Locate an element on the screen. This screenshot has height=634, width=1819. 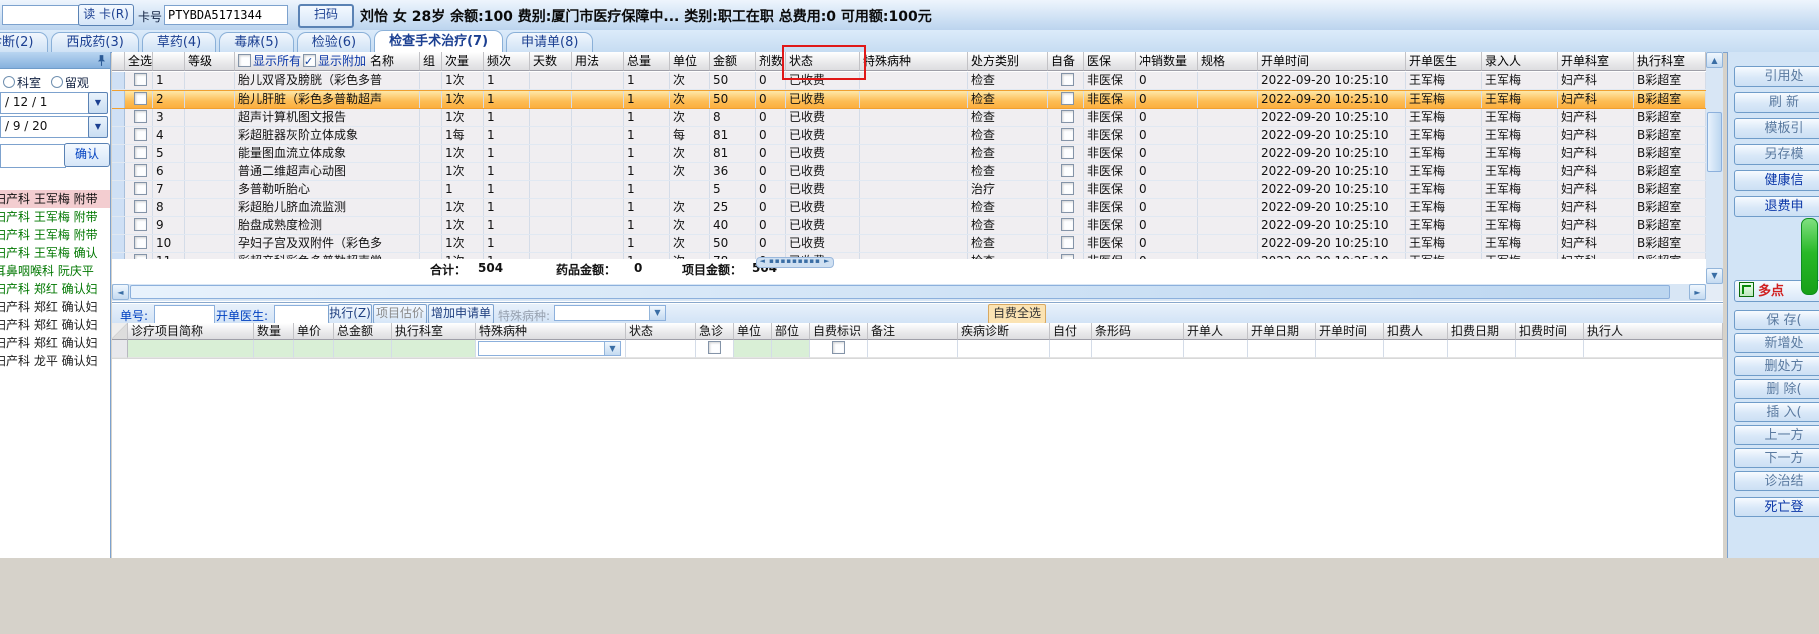
column-header: 等级 is located at coordinates (210, 61).